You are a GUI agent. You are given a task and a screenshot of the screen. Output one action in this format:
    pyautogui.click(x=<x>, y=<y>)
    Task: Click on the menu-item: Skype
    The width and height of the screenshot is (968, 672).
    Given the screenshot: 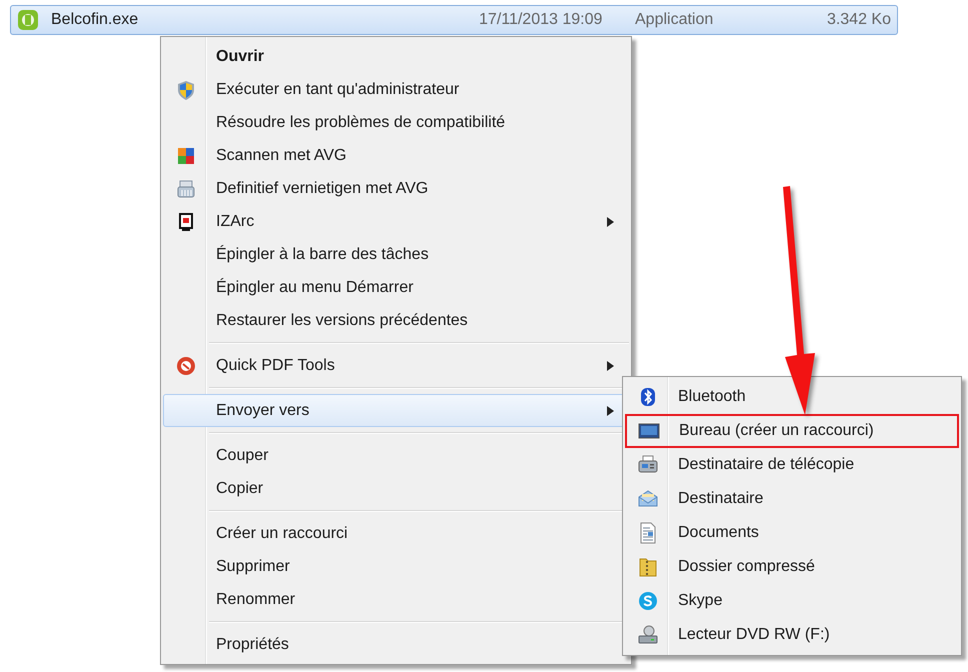 What is the action you would take?
    pyautogui.click(x=792, y=601)
    